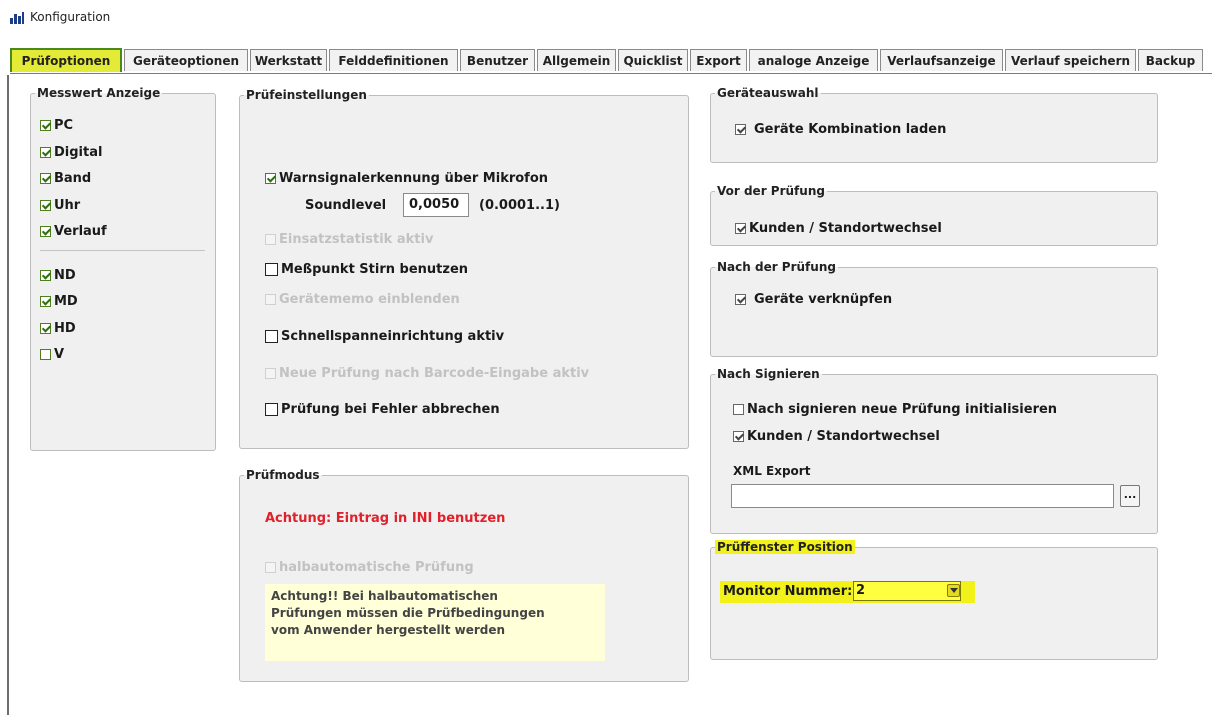 This screenshot has width=1212, height=715. Describe the element at coordinates (436, 205) in the screenshot. I see `soundlevel-input: 0,0050` at that location.